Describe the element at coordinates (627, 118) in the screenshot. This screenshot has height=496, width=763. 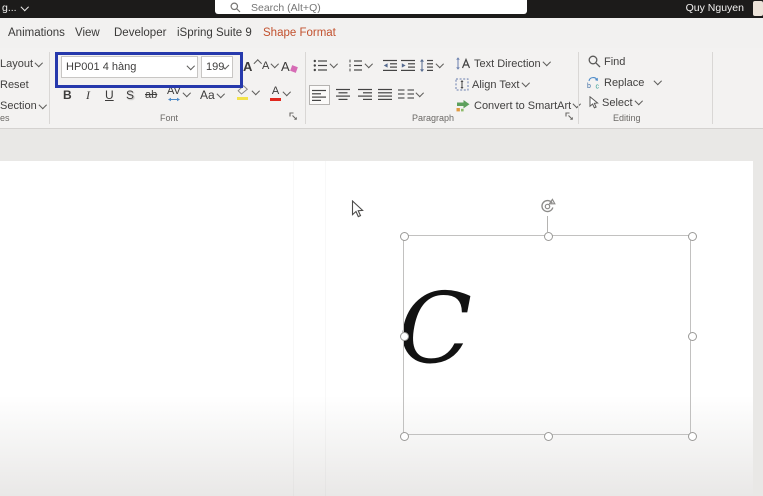
I see `editing-group-label: Editing` at that location.